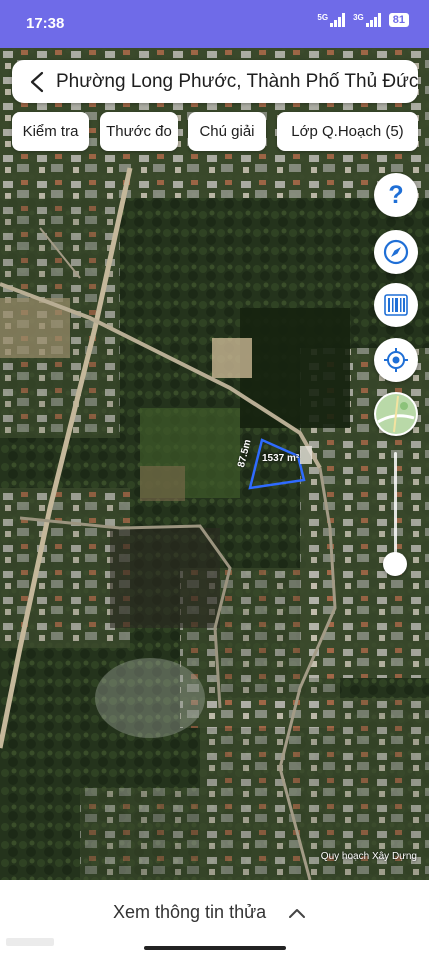  What do you see at coordinates (215, 948) in the screenshot?
I see `home-indicator` at bounding box center [215, 948].